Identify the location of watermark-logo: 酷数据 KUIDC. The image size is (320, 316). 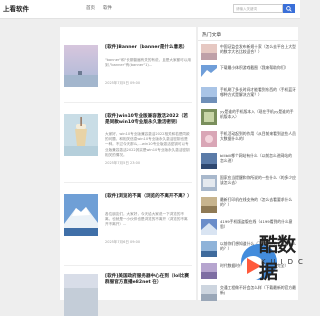
(270, 257).